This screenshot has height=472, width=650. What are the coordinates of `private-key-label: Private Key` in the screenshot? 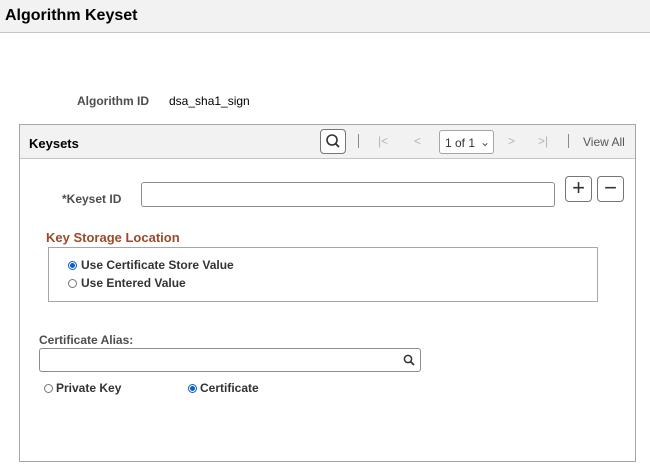 It's located at (89, 388).